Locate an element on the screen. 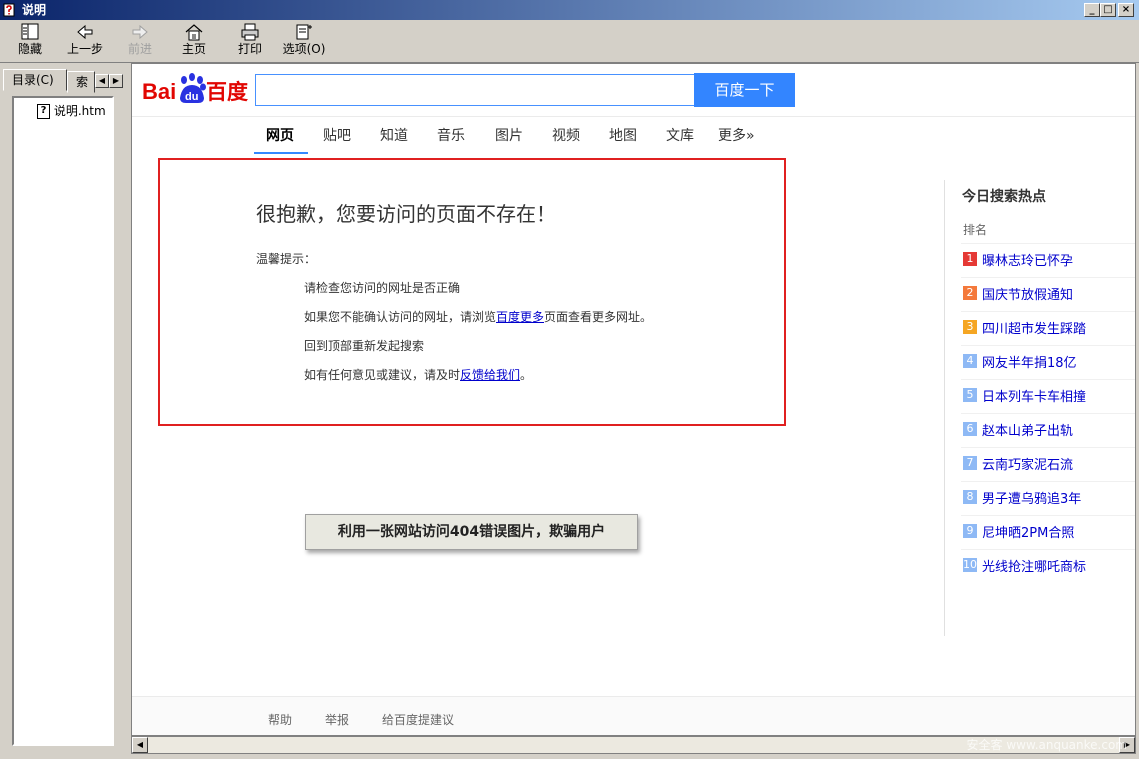 The image size is (1139, 759). rank-badge: 8 is located at coordinates (970, 497).